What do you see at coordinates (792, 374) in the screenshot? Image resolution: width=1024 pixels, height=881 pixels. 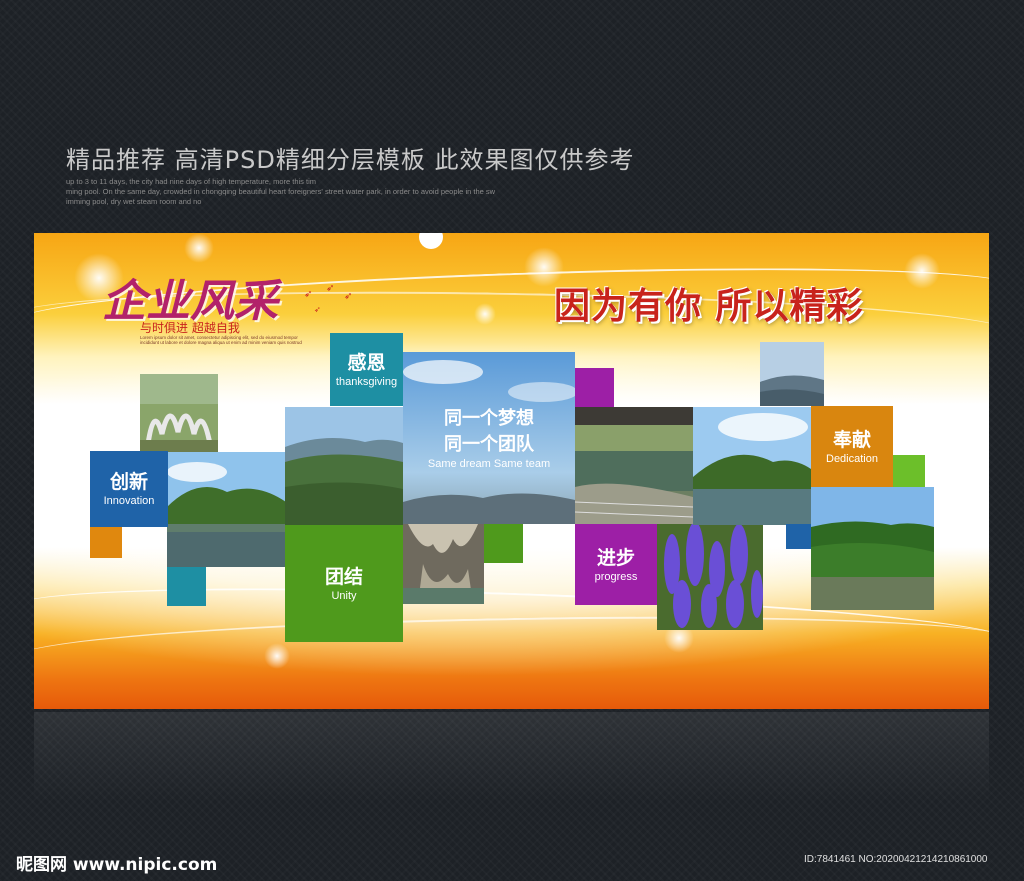 I see `photo-hills` at bounding box center [792, 374].